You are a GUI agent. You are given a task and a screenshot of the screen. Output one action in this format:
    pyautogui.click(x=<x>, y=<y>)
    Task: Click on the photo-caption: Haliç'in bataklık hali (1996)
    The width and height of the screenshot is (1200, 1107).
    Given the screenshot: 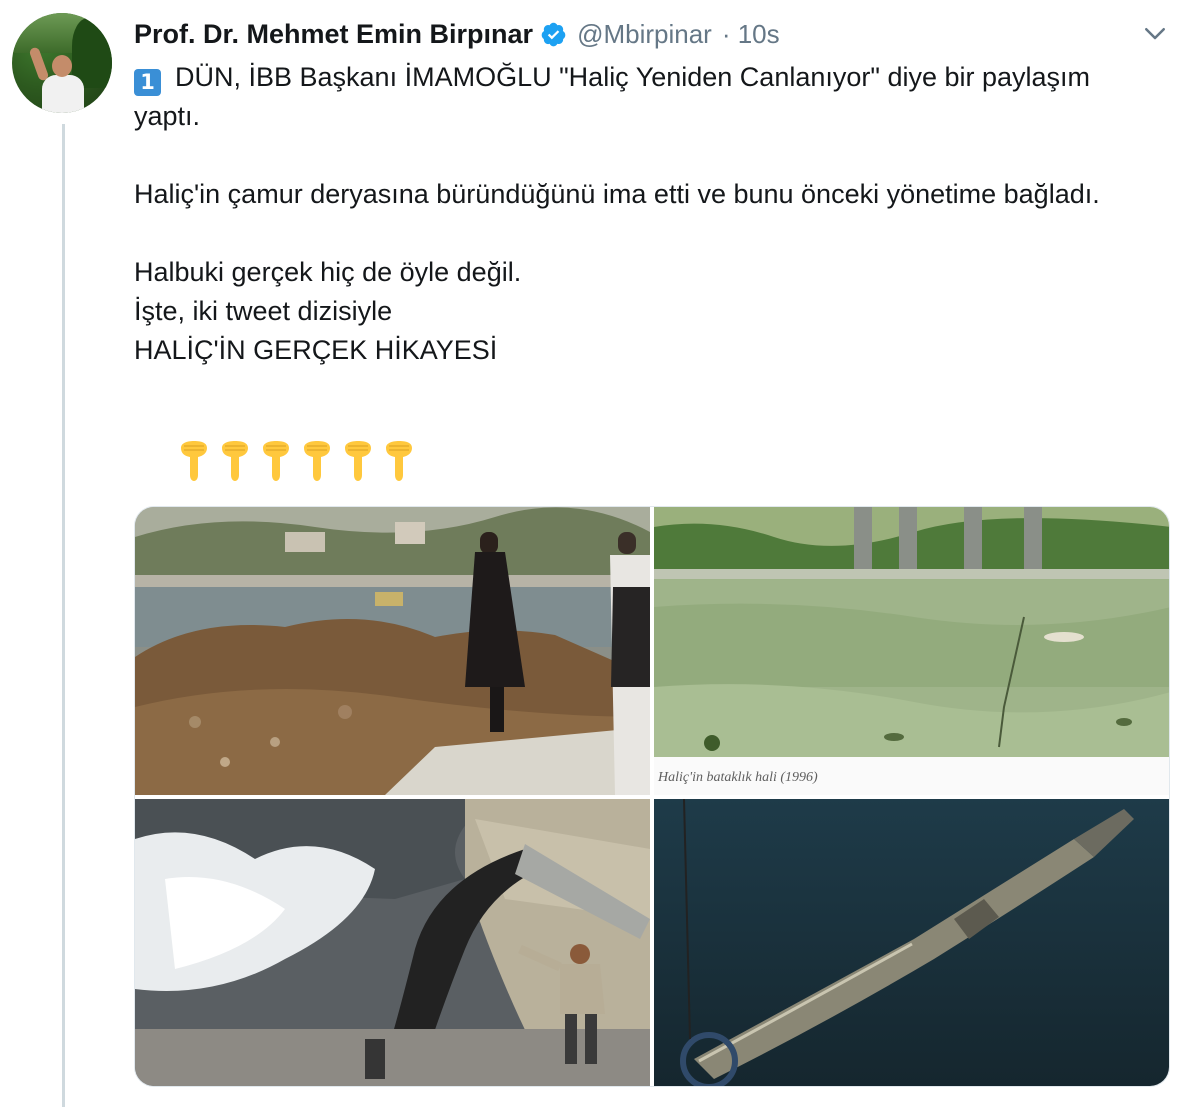 What is the action you would take?
    pyautogui.click(x=738, y=777)
    